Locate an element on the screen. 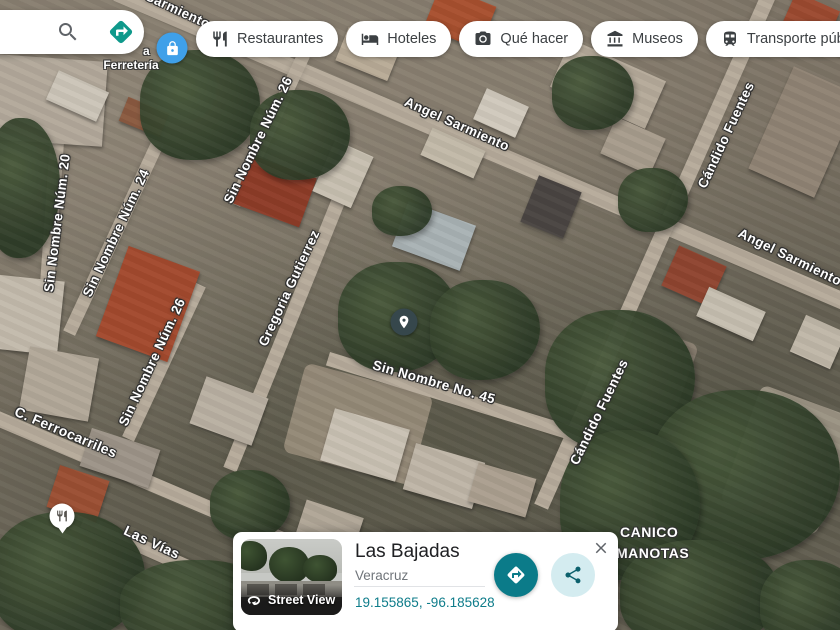 The height and width of the screenshot is (630, 840). poi-label-manotas: MANOTAS is located at coordinates (653, 553).